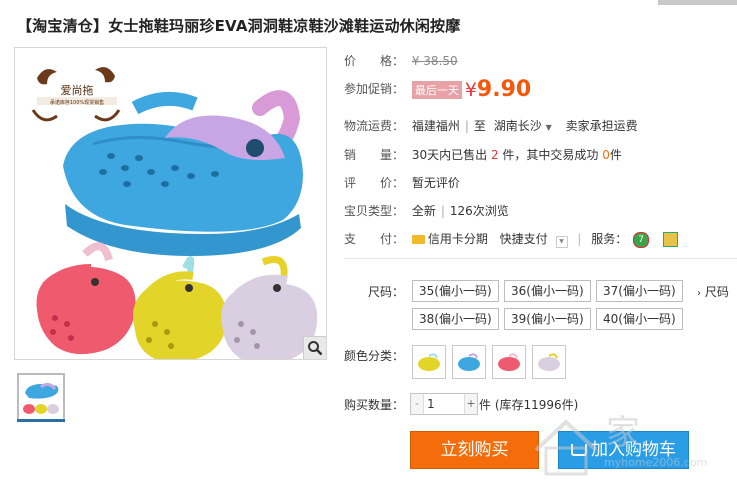  I want to click on watermark: 家 myhome2006.com, so click(631, 441).